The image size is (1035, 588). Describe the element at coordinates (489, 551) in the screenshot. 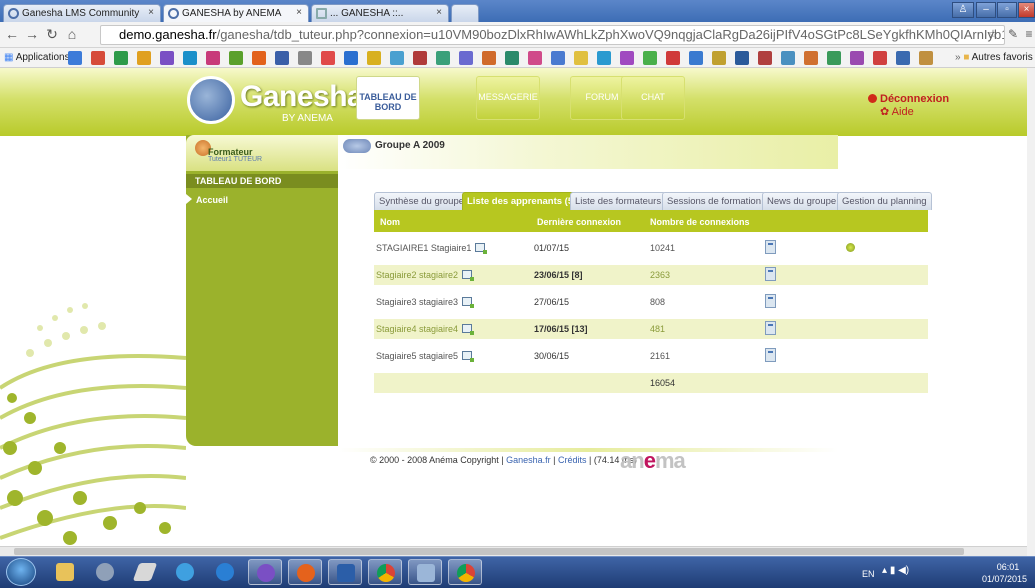

I see `horizontal-scroll-thumb` at that location.